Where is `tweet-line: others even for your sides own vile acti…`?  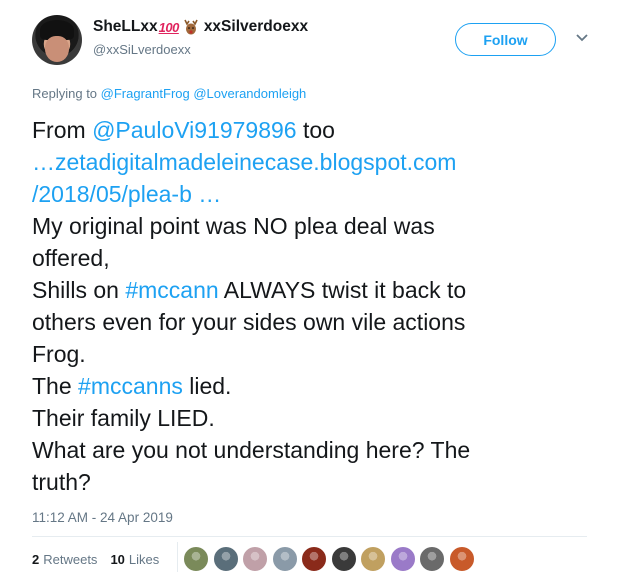 tweet-line: others even for your sides own vile acti… is located at coordinates (249, 322).